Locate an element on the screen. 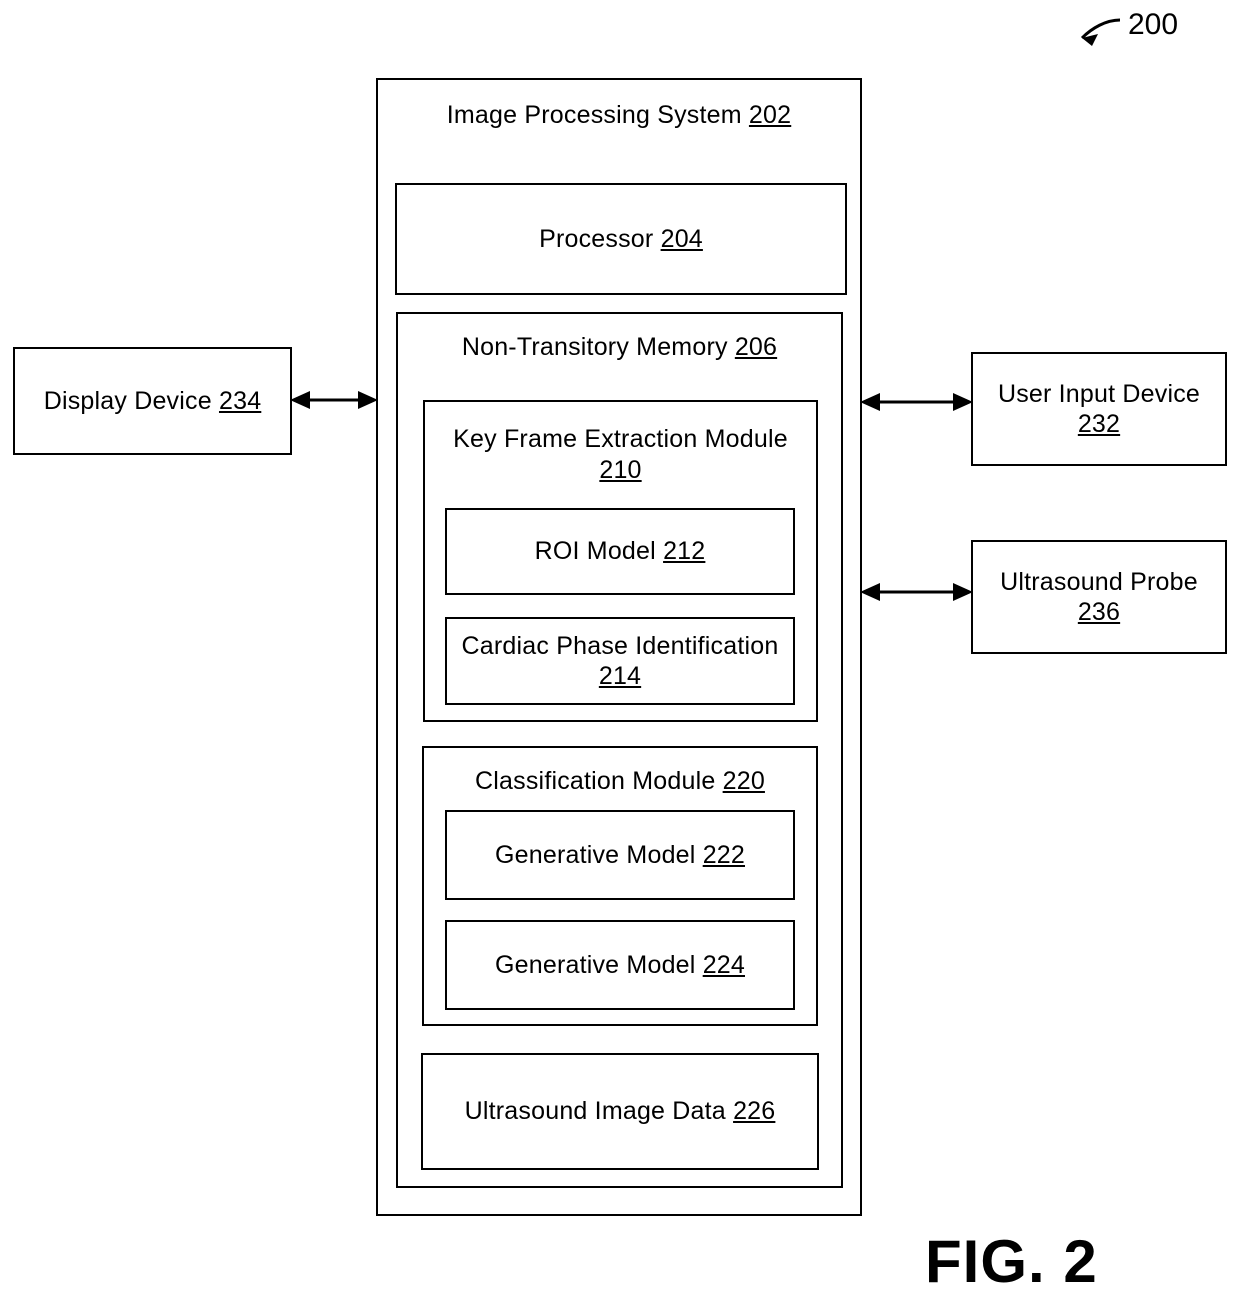 The height and width of the screenshot is (1315, 1240). key-frame-extraction-module-label: Key Frame Extraction Module 210 is located at coordinates (620, 454).